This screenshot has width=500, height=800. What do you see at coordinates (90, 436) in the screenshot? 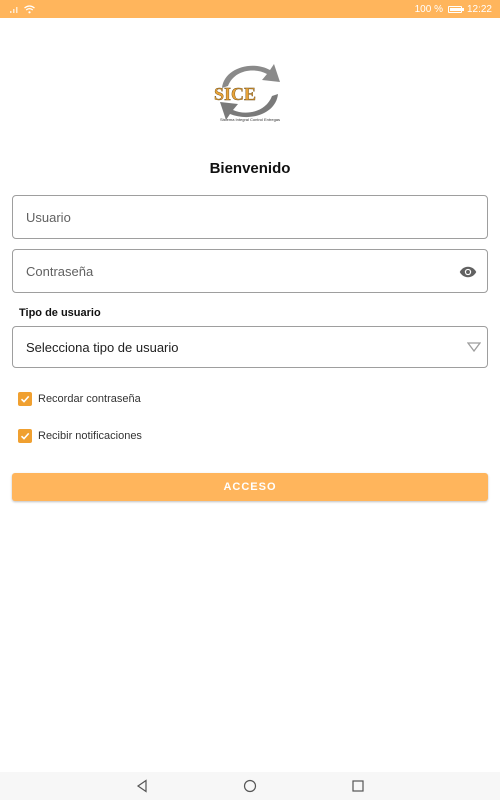
I see `notifications-label: Recibir notificaciones` at bounding box center [90, 436].